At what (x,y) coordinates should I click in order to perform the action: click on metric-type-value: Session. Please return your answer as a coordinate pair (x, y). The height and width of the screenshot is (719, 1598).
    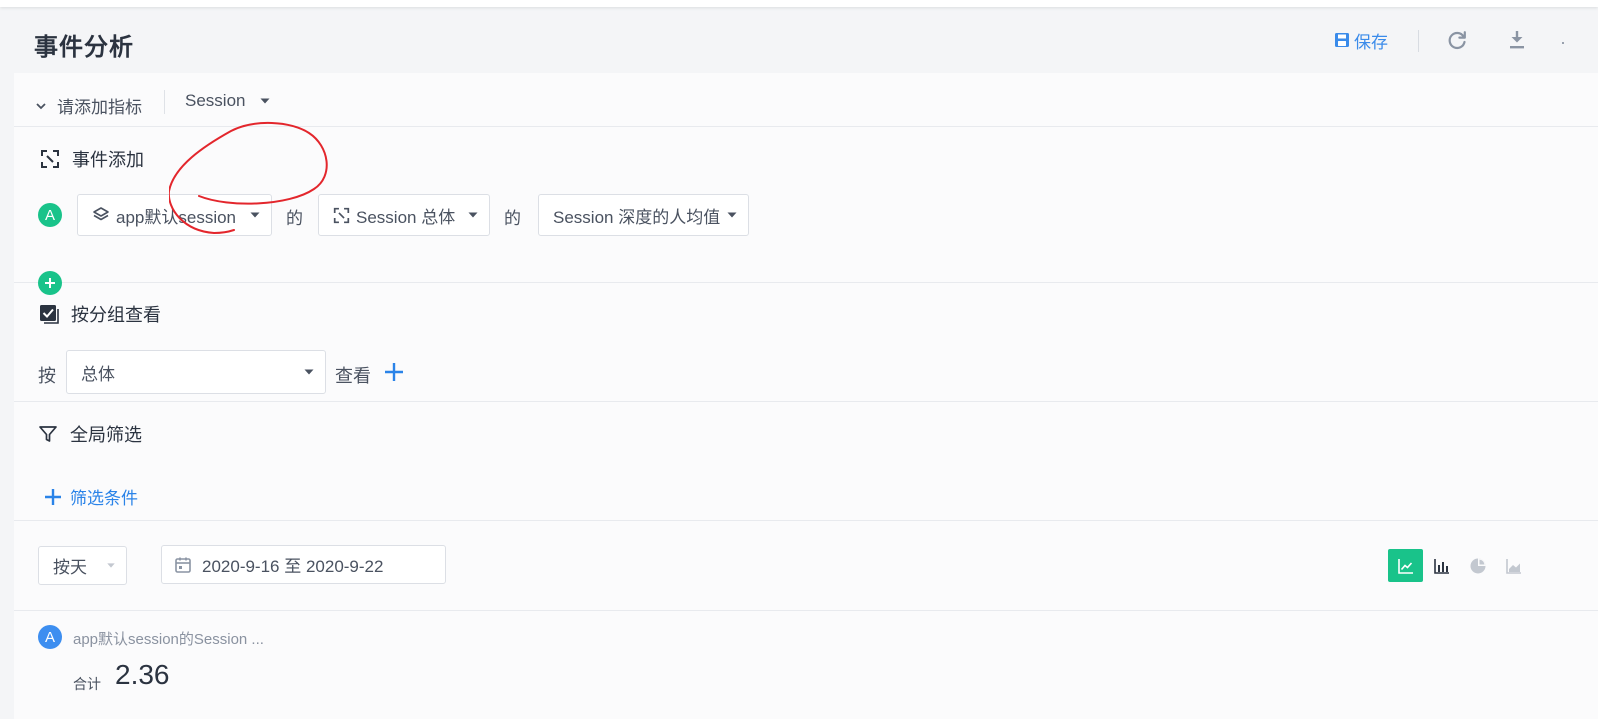
    Looking at the image, I should click on (215, 100).